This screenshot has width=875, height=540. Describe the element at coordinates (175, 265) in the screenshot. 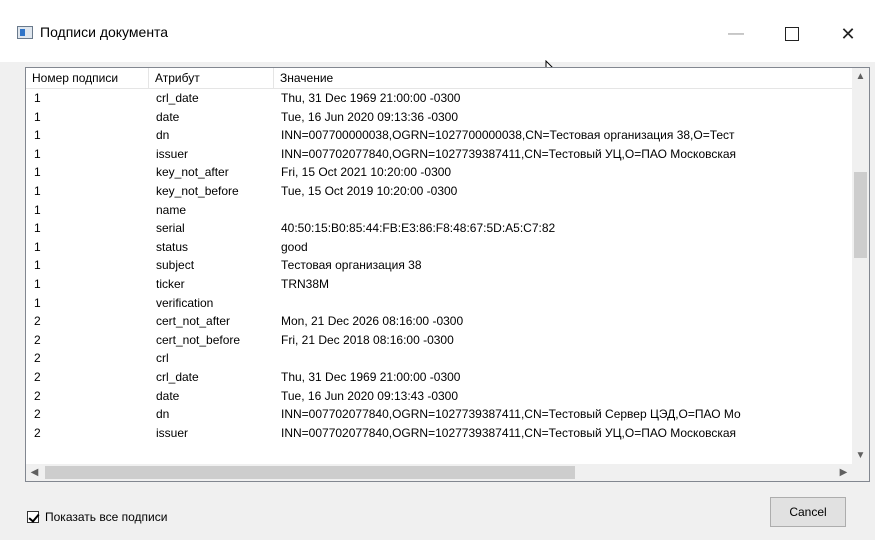

I see `cell-attribute: subject` at that location.